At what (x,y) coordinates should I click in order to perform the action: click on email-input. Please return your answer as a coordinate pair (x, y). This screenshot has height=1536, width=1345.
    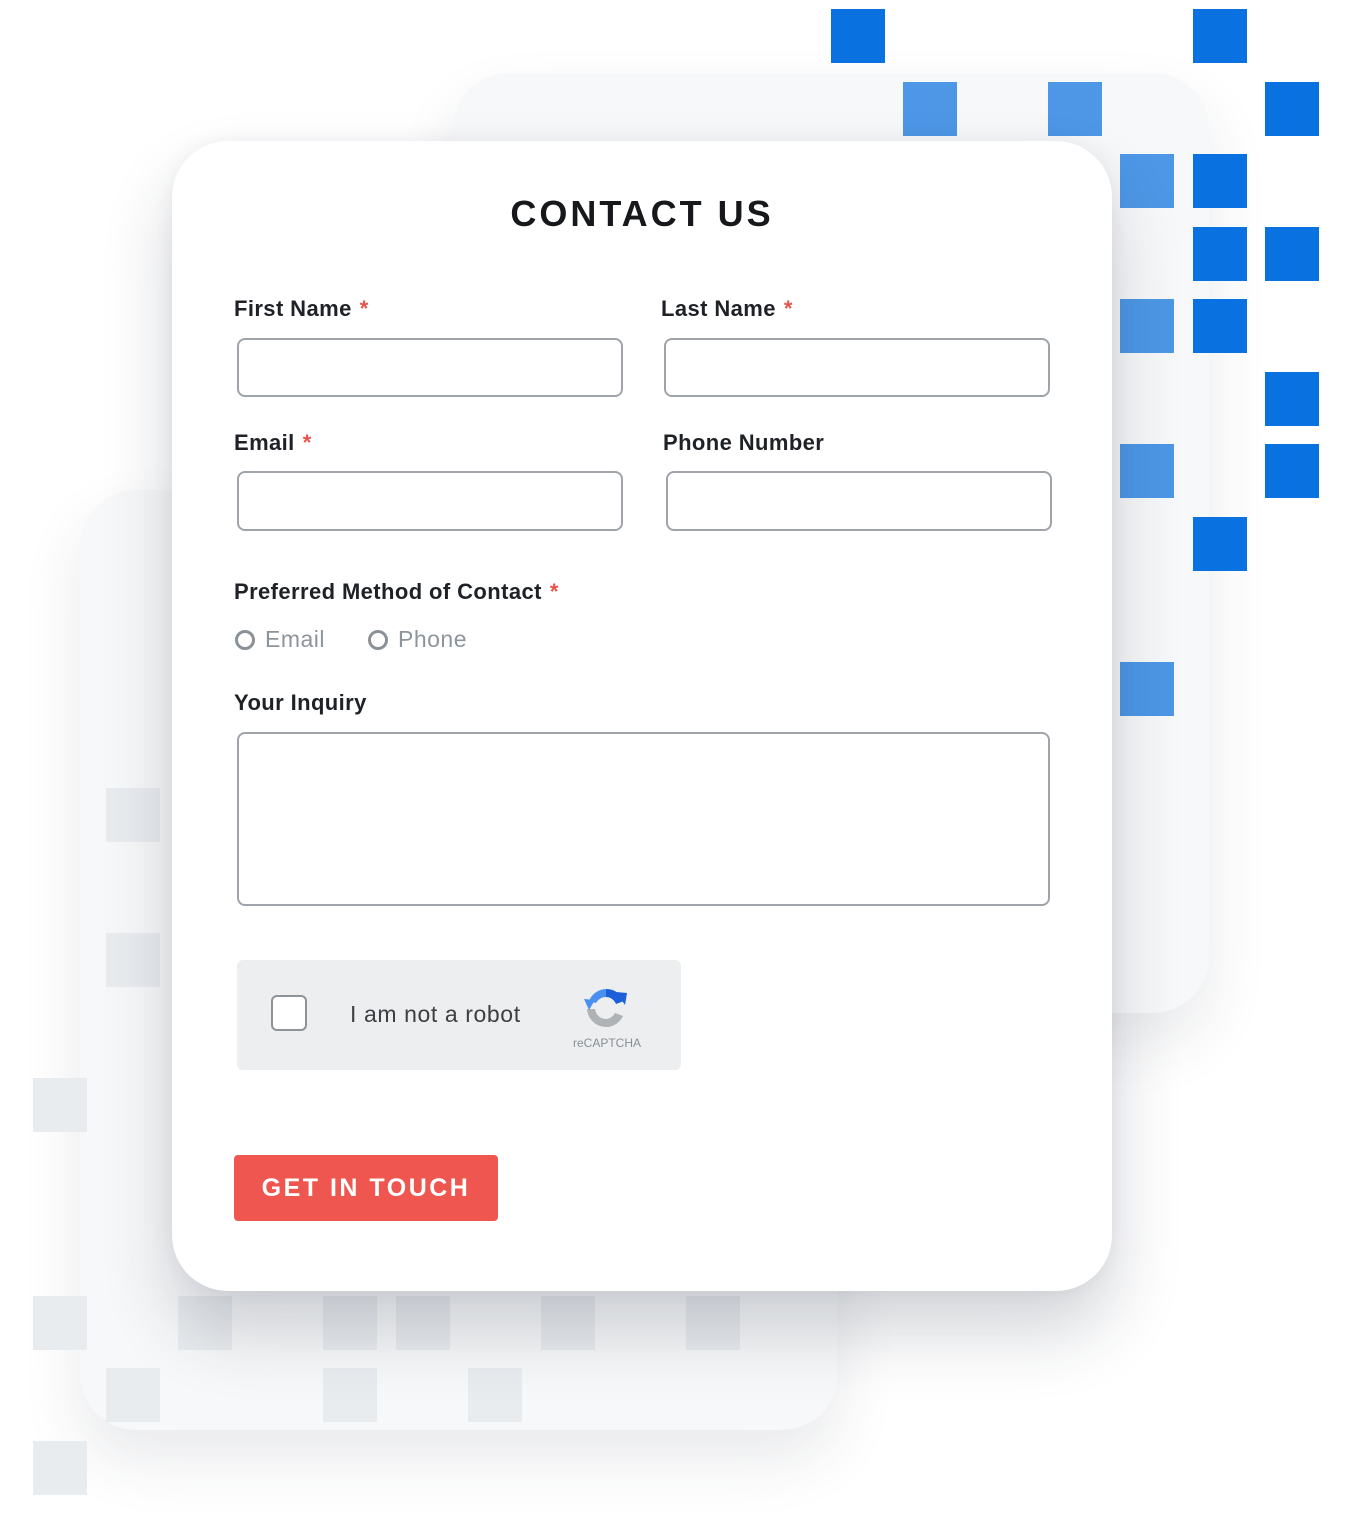
    Looking at the image, I should click on (430, 501).